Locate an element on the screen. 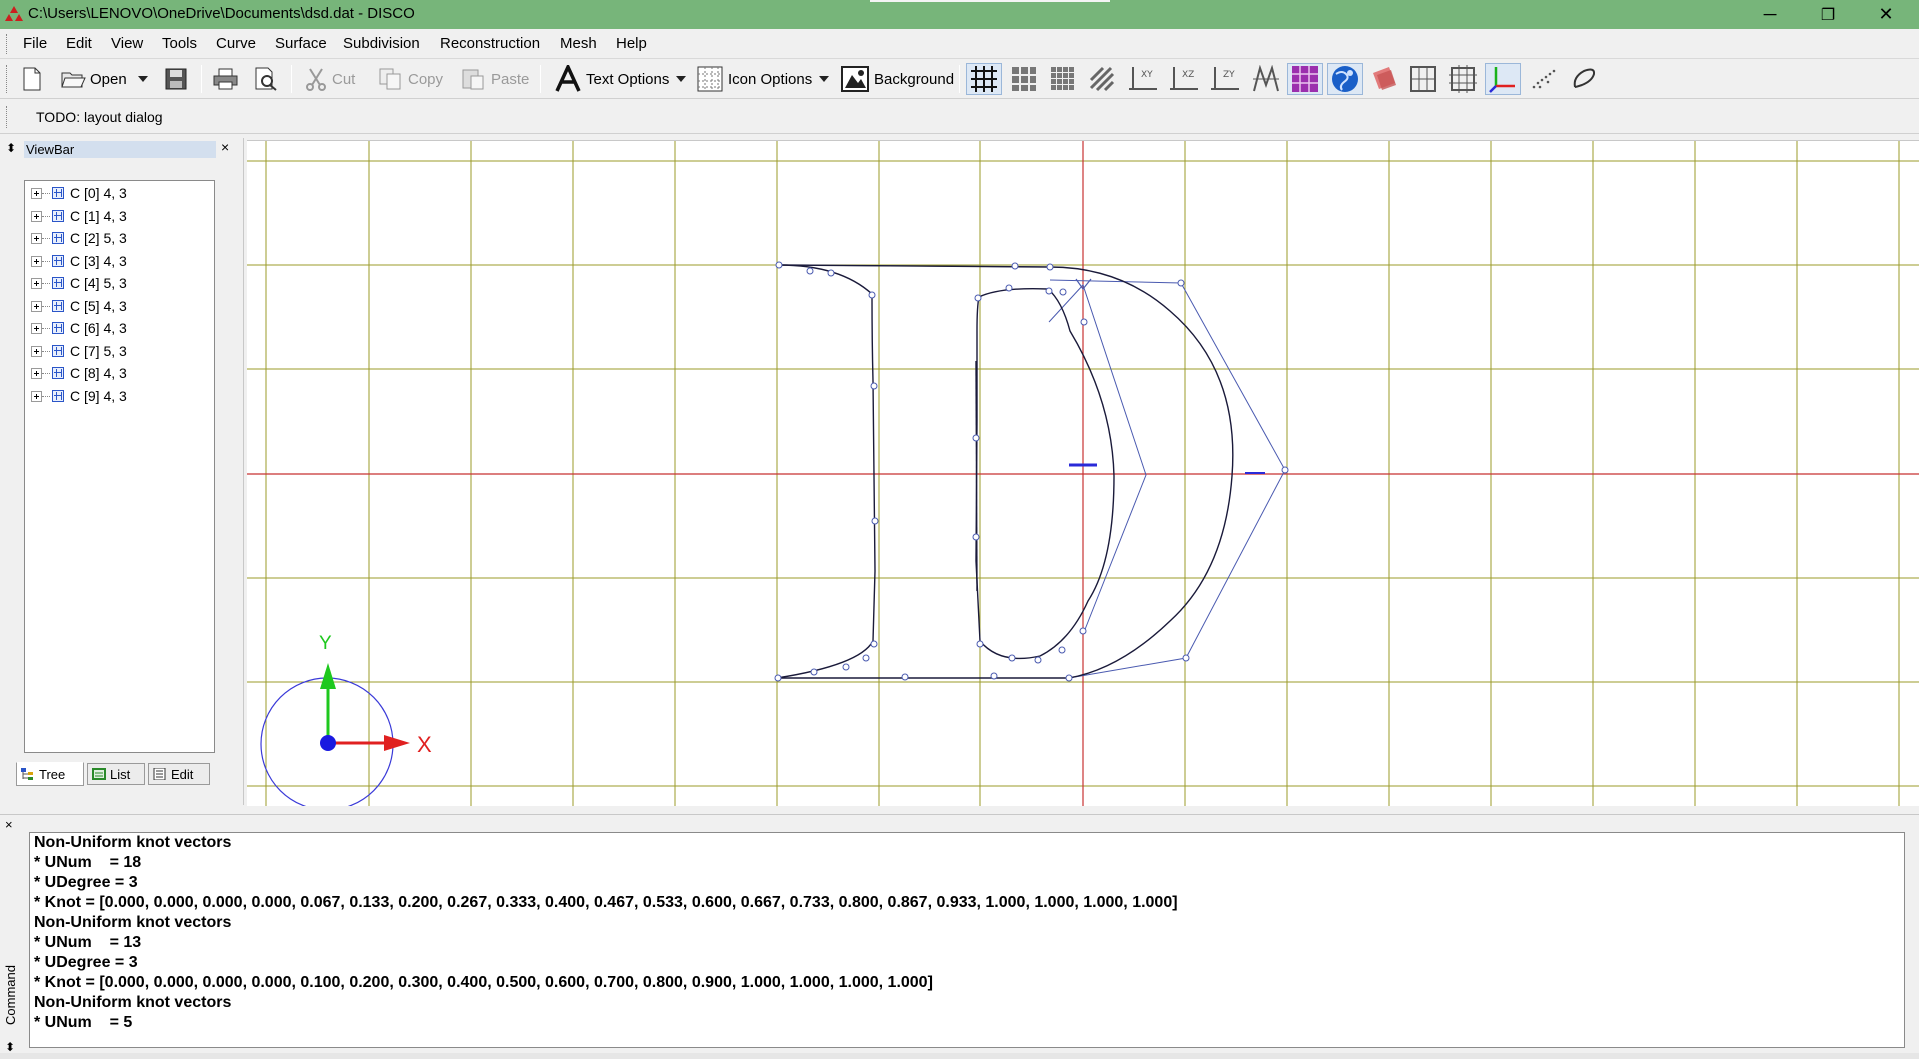  tab-list: List is located at coordinates (116, 774).